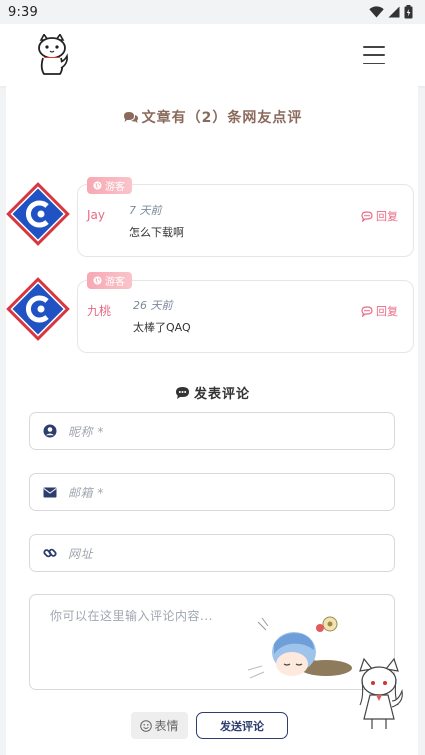 The width and height of the screenshot is (425, 755). Describe the element at coordinates (212, 553) in the screenshot. I see `url-field: 网址` at that location.